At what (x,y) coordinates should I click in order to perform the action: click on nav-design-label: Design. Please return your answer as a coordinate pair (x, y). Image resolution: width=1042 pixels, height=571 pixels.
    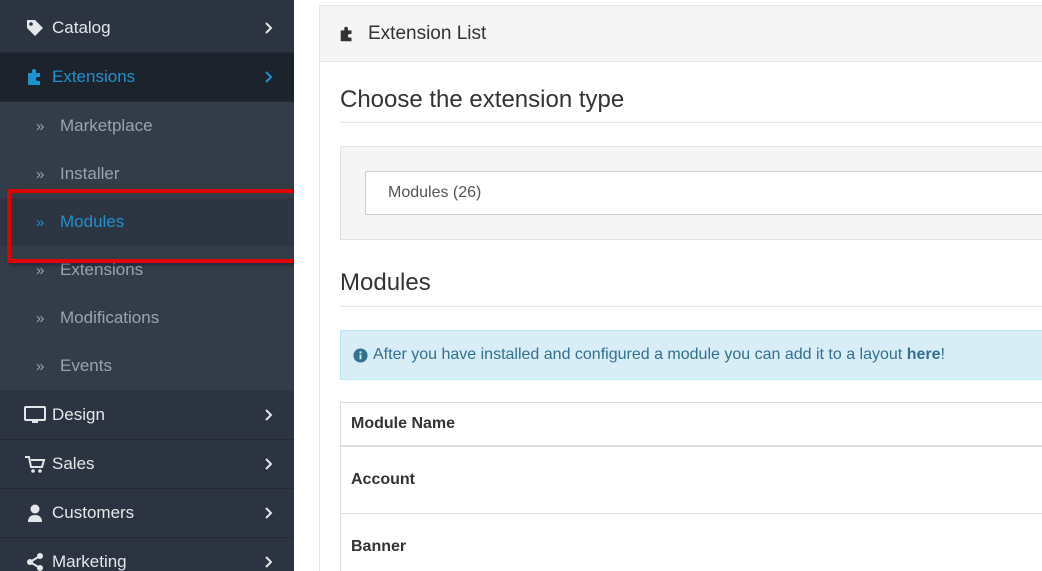
    Looking at the image, I should click on (78, 414).